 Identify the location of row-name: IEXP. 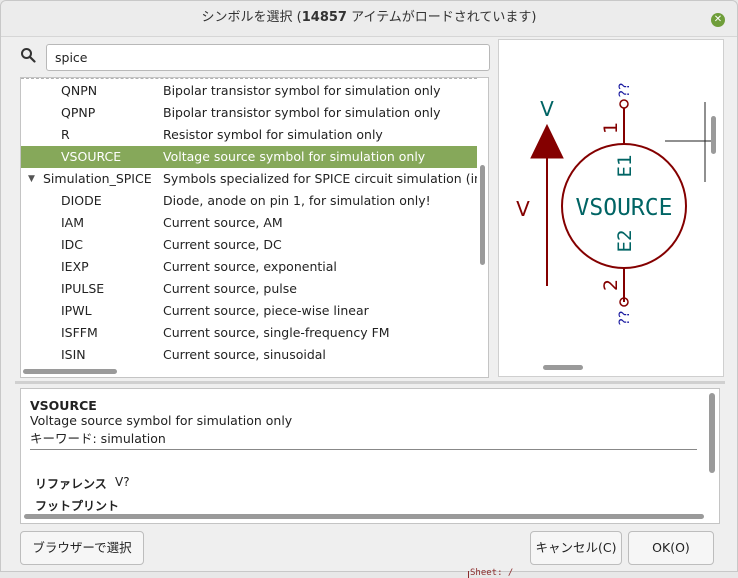
(75, 266).